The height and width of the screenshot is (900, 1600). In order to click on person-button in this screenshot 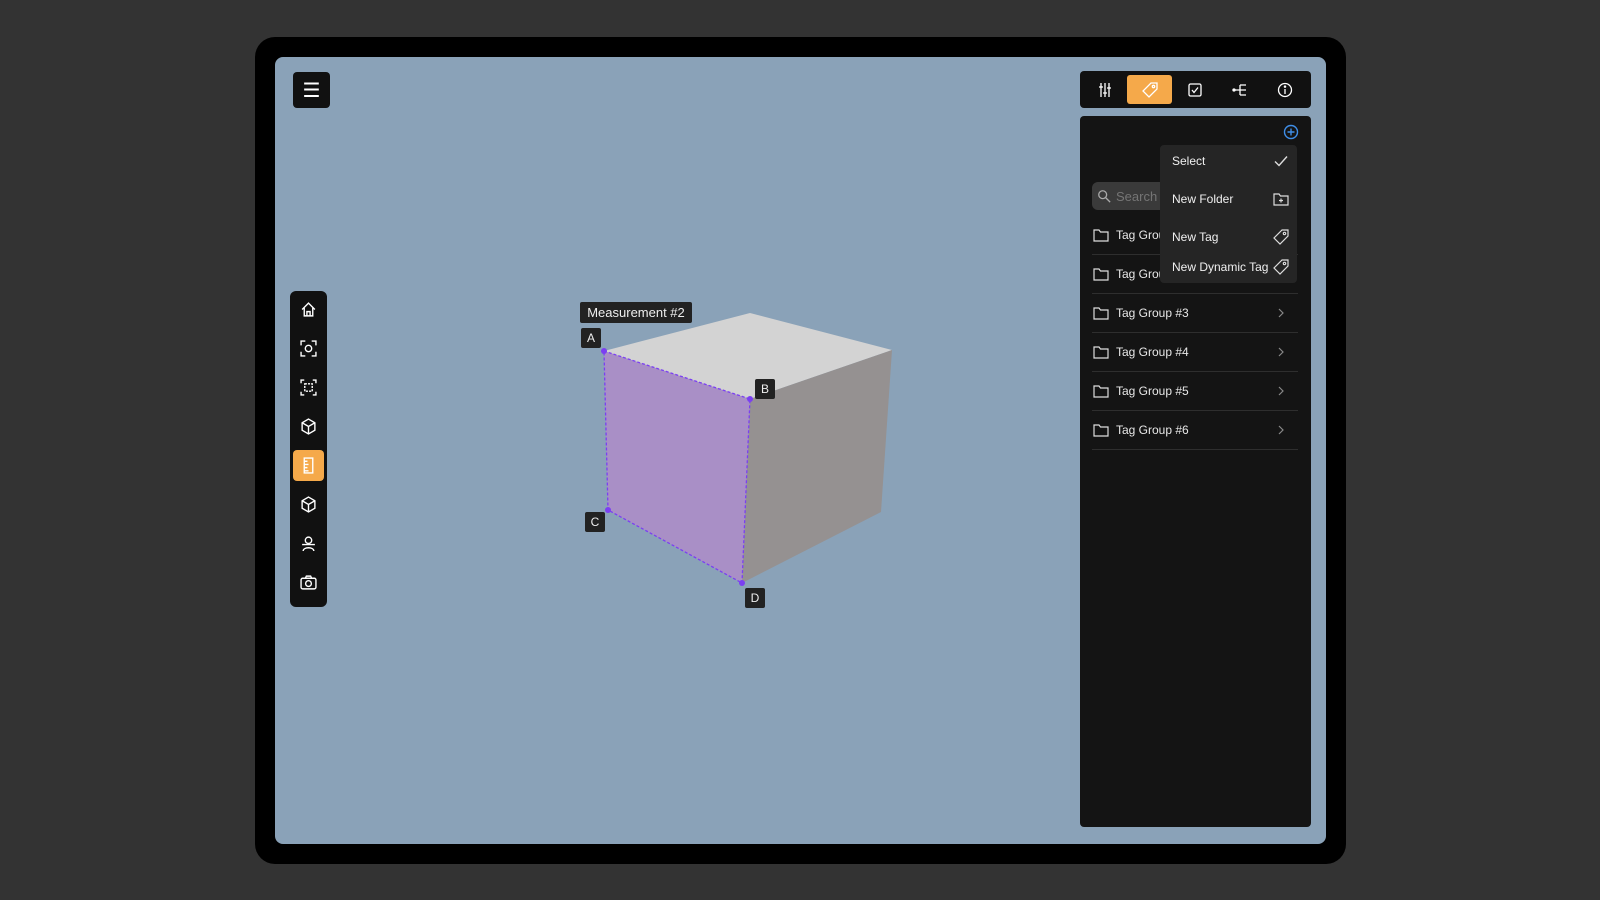, I will do `click(308, 543)`.